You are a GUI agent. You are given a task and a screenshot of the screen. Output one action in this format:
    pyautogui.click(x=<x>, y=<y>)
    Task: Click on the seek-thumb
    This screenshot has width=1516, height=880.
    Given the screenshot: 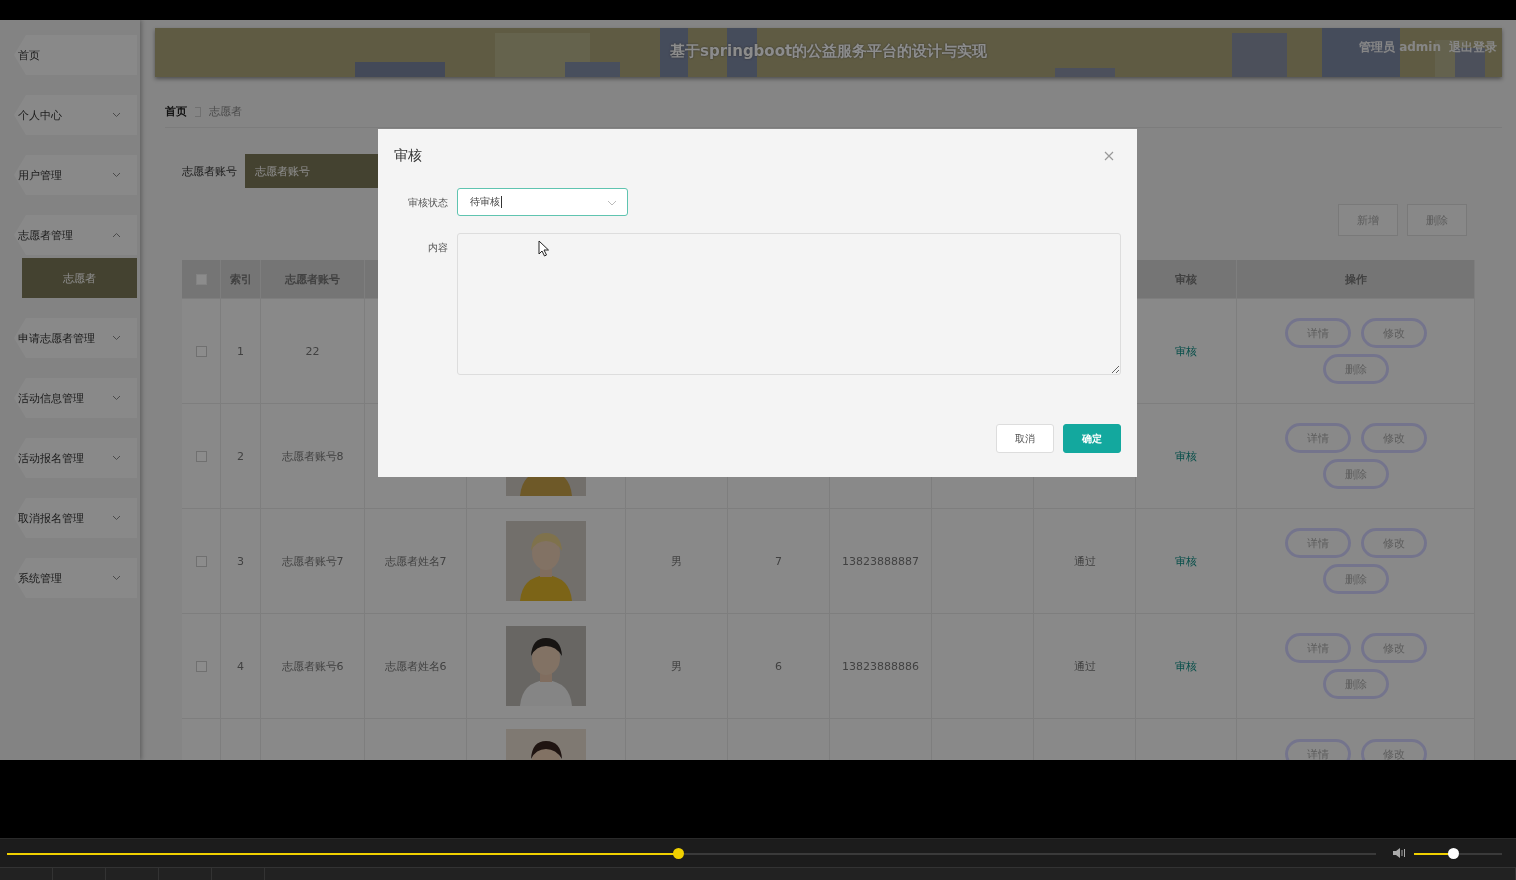 What is the action you would take?
    pyautogui.click(x=678, y=853)
    